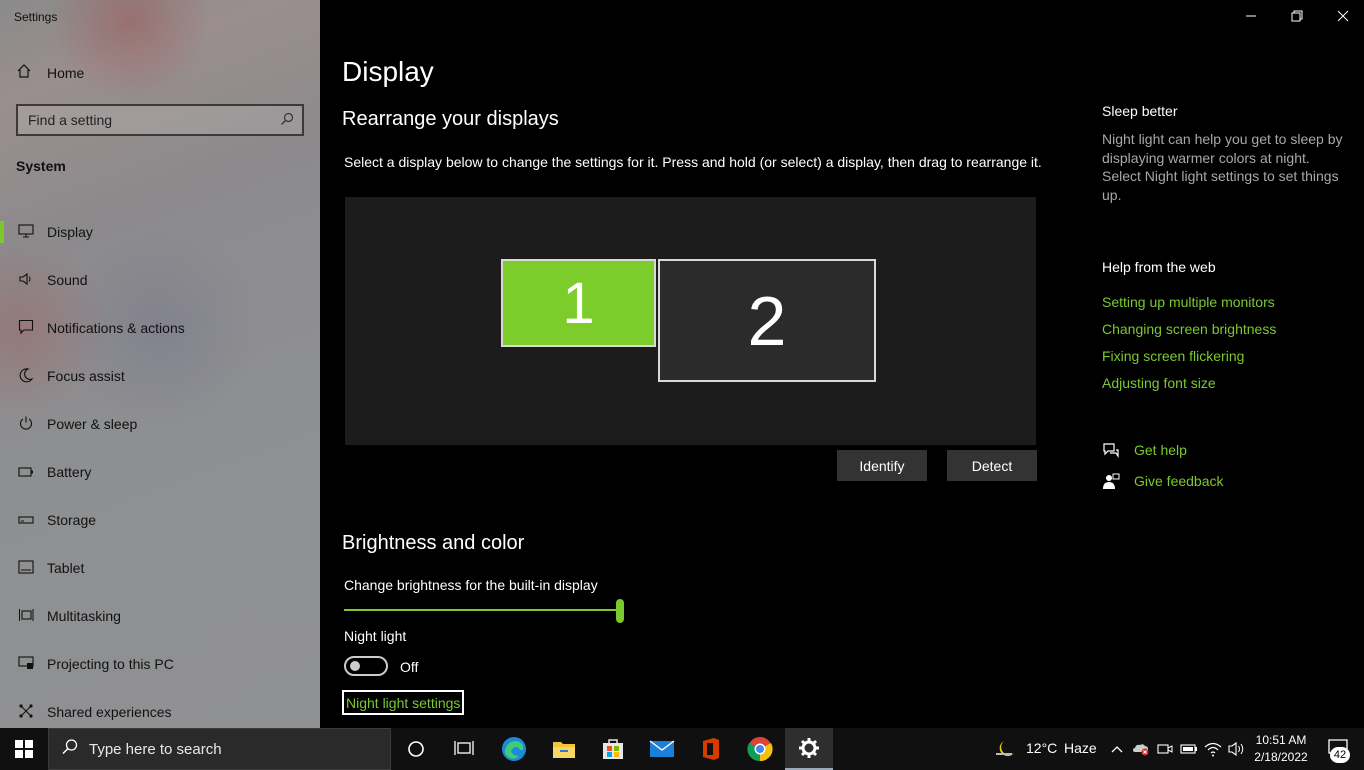 This screenshot has height=770, width=1364. I want to click on gear-icon, so click(809, 748).